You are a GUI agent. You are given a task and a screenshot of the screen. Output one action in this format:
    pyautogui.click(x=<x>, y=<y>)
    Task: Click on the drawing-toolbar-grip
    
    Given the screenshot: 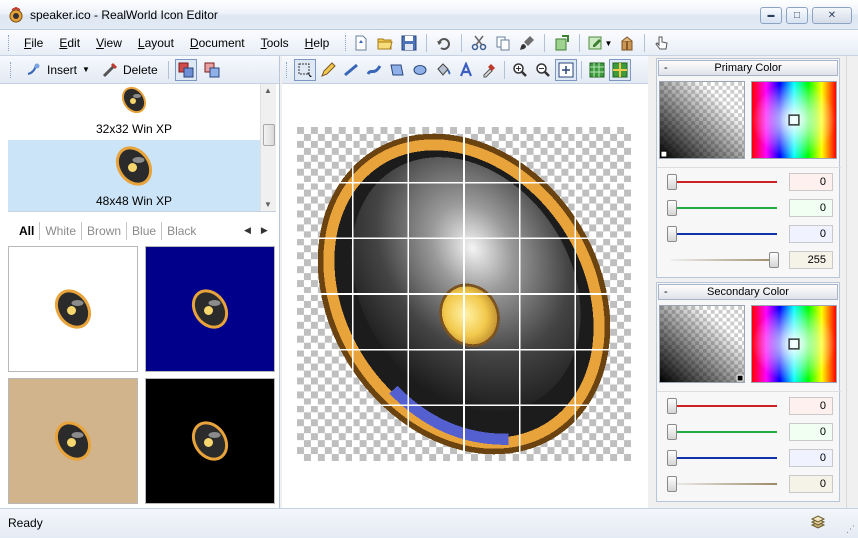 What is the action you would take?
    pyautogui.click(x=287, y=70)
    